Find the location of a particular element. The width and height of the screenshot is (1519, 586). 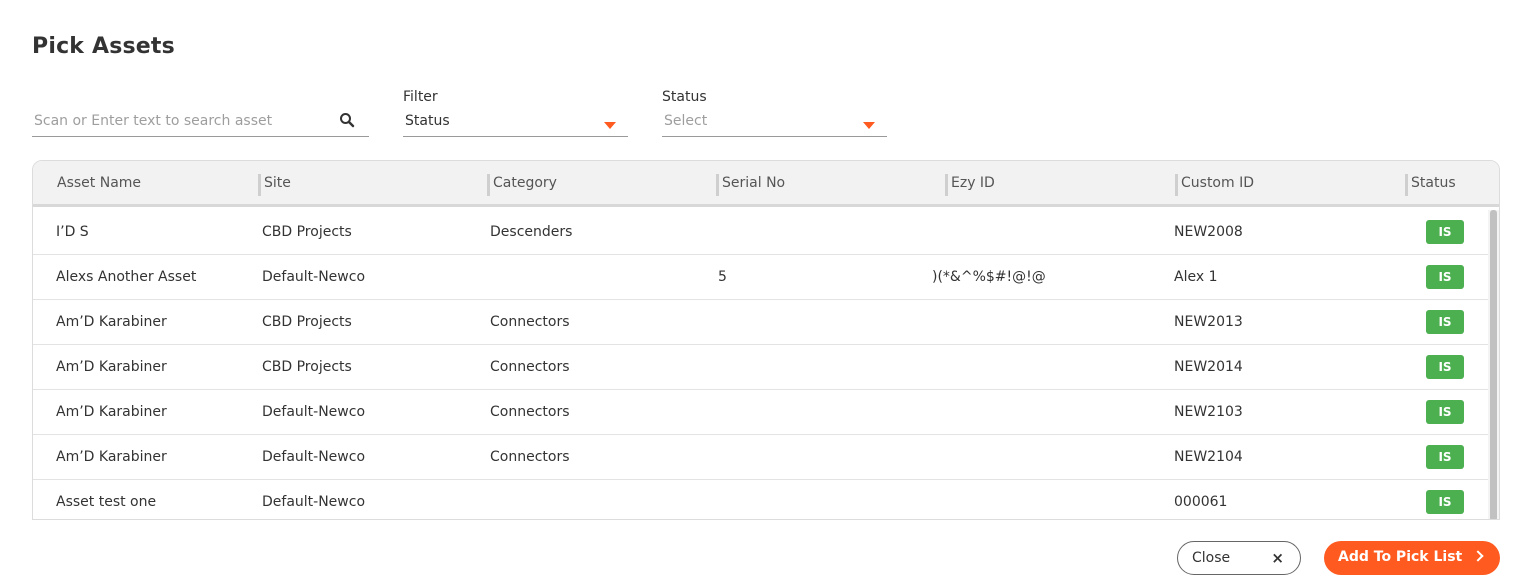

cell-custom-id: NEW2103 is located at coordinates (1208, 412).